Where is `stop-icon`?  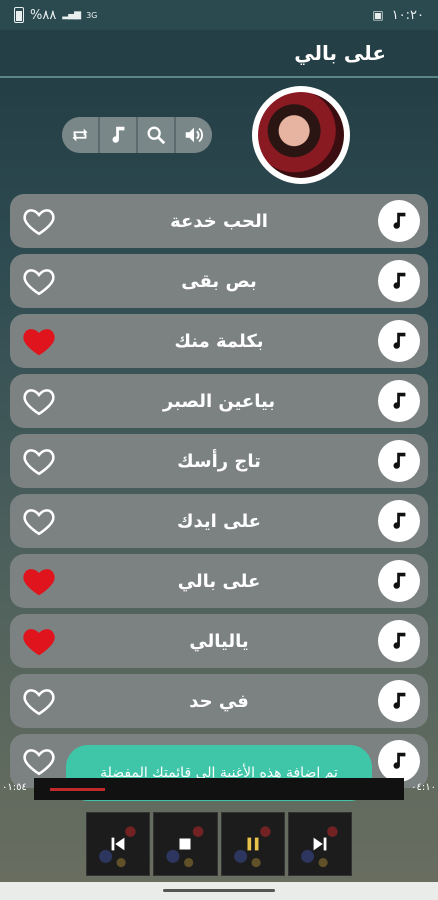 stop-icon is located at coordinates (185, 844).